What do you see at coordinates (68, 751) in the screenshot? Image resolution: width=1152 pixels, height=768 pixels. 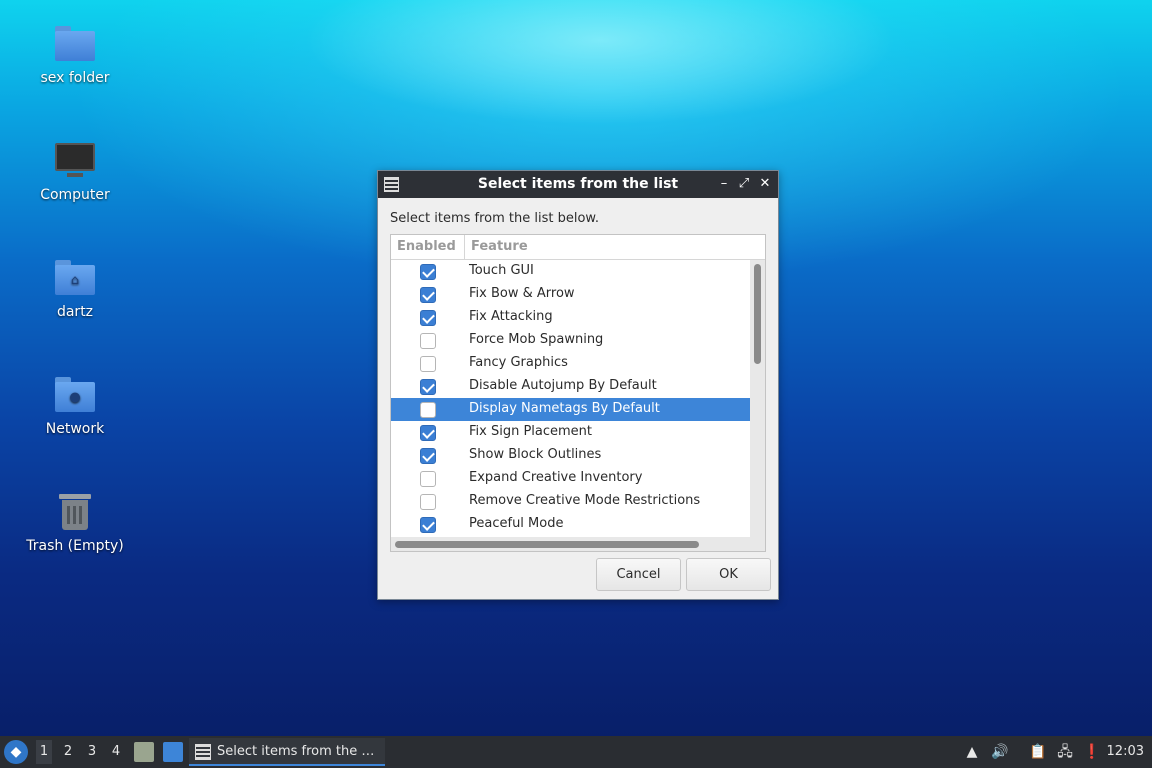 I see `workspace-2: 2` at bounding box center [68, 751].